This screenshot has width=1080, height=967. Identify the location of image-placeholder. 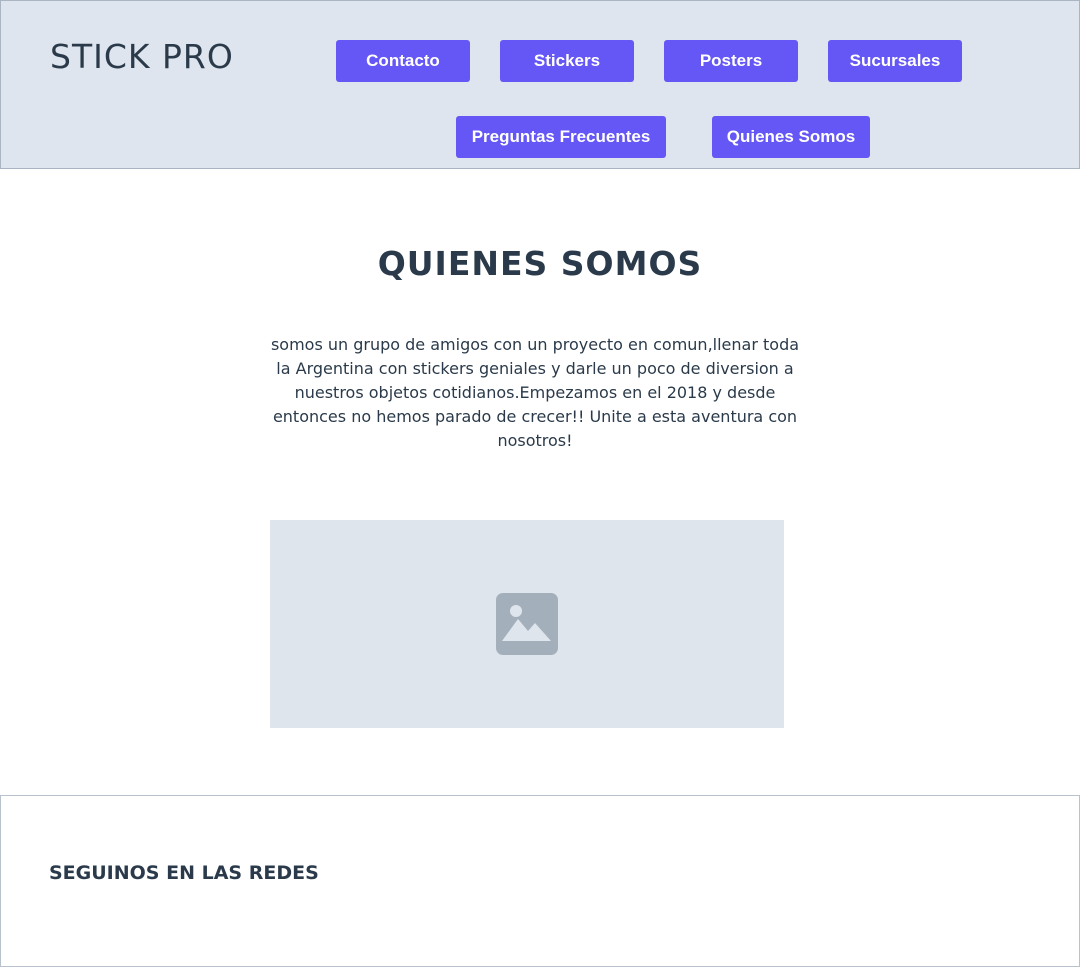
(527, 624).